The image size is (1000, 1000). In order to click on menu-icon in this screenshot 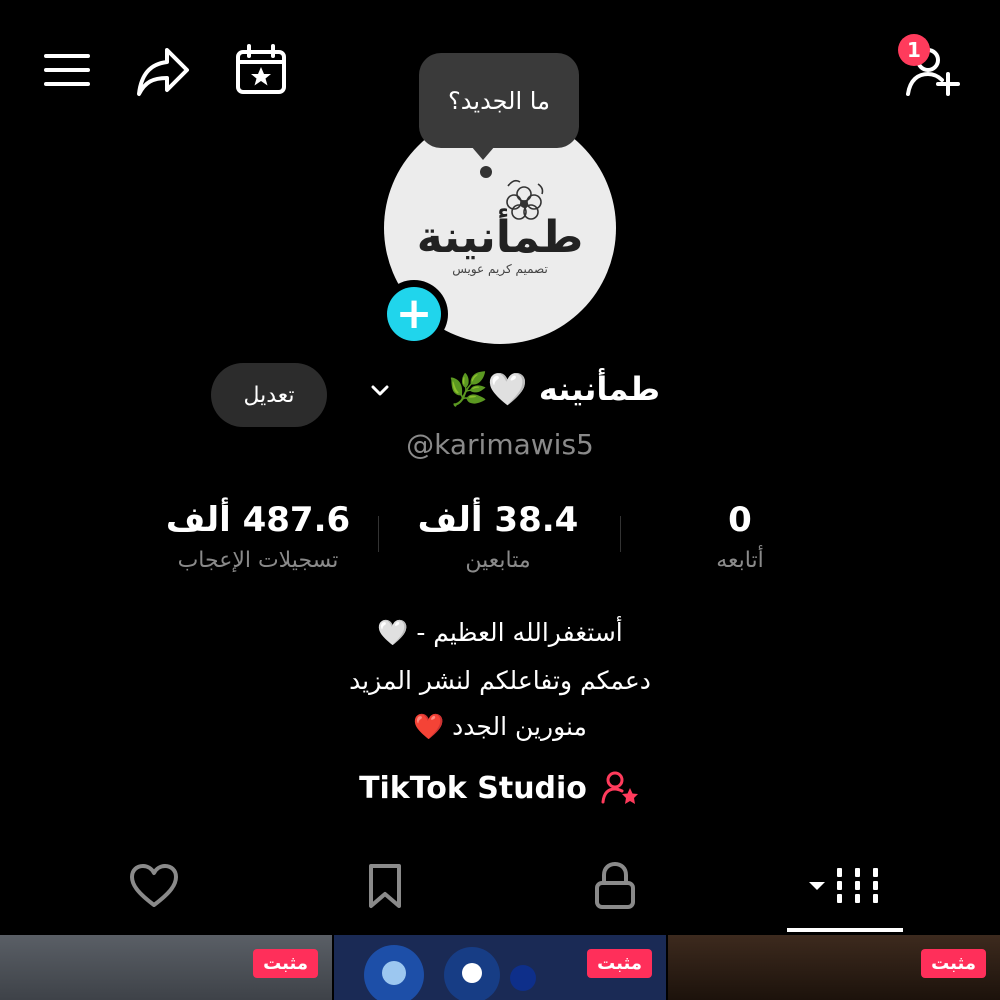, I will do `click(66, 70)`.